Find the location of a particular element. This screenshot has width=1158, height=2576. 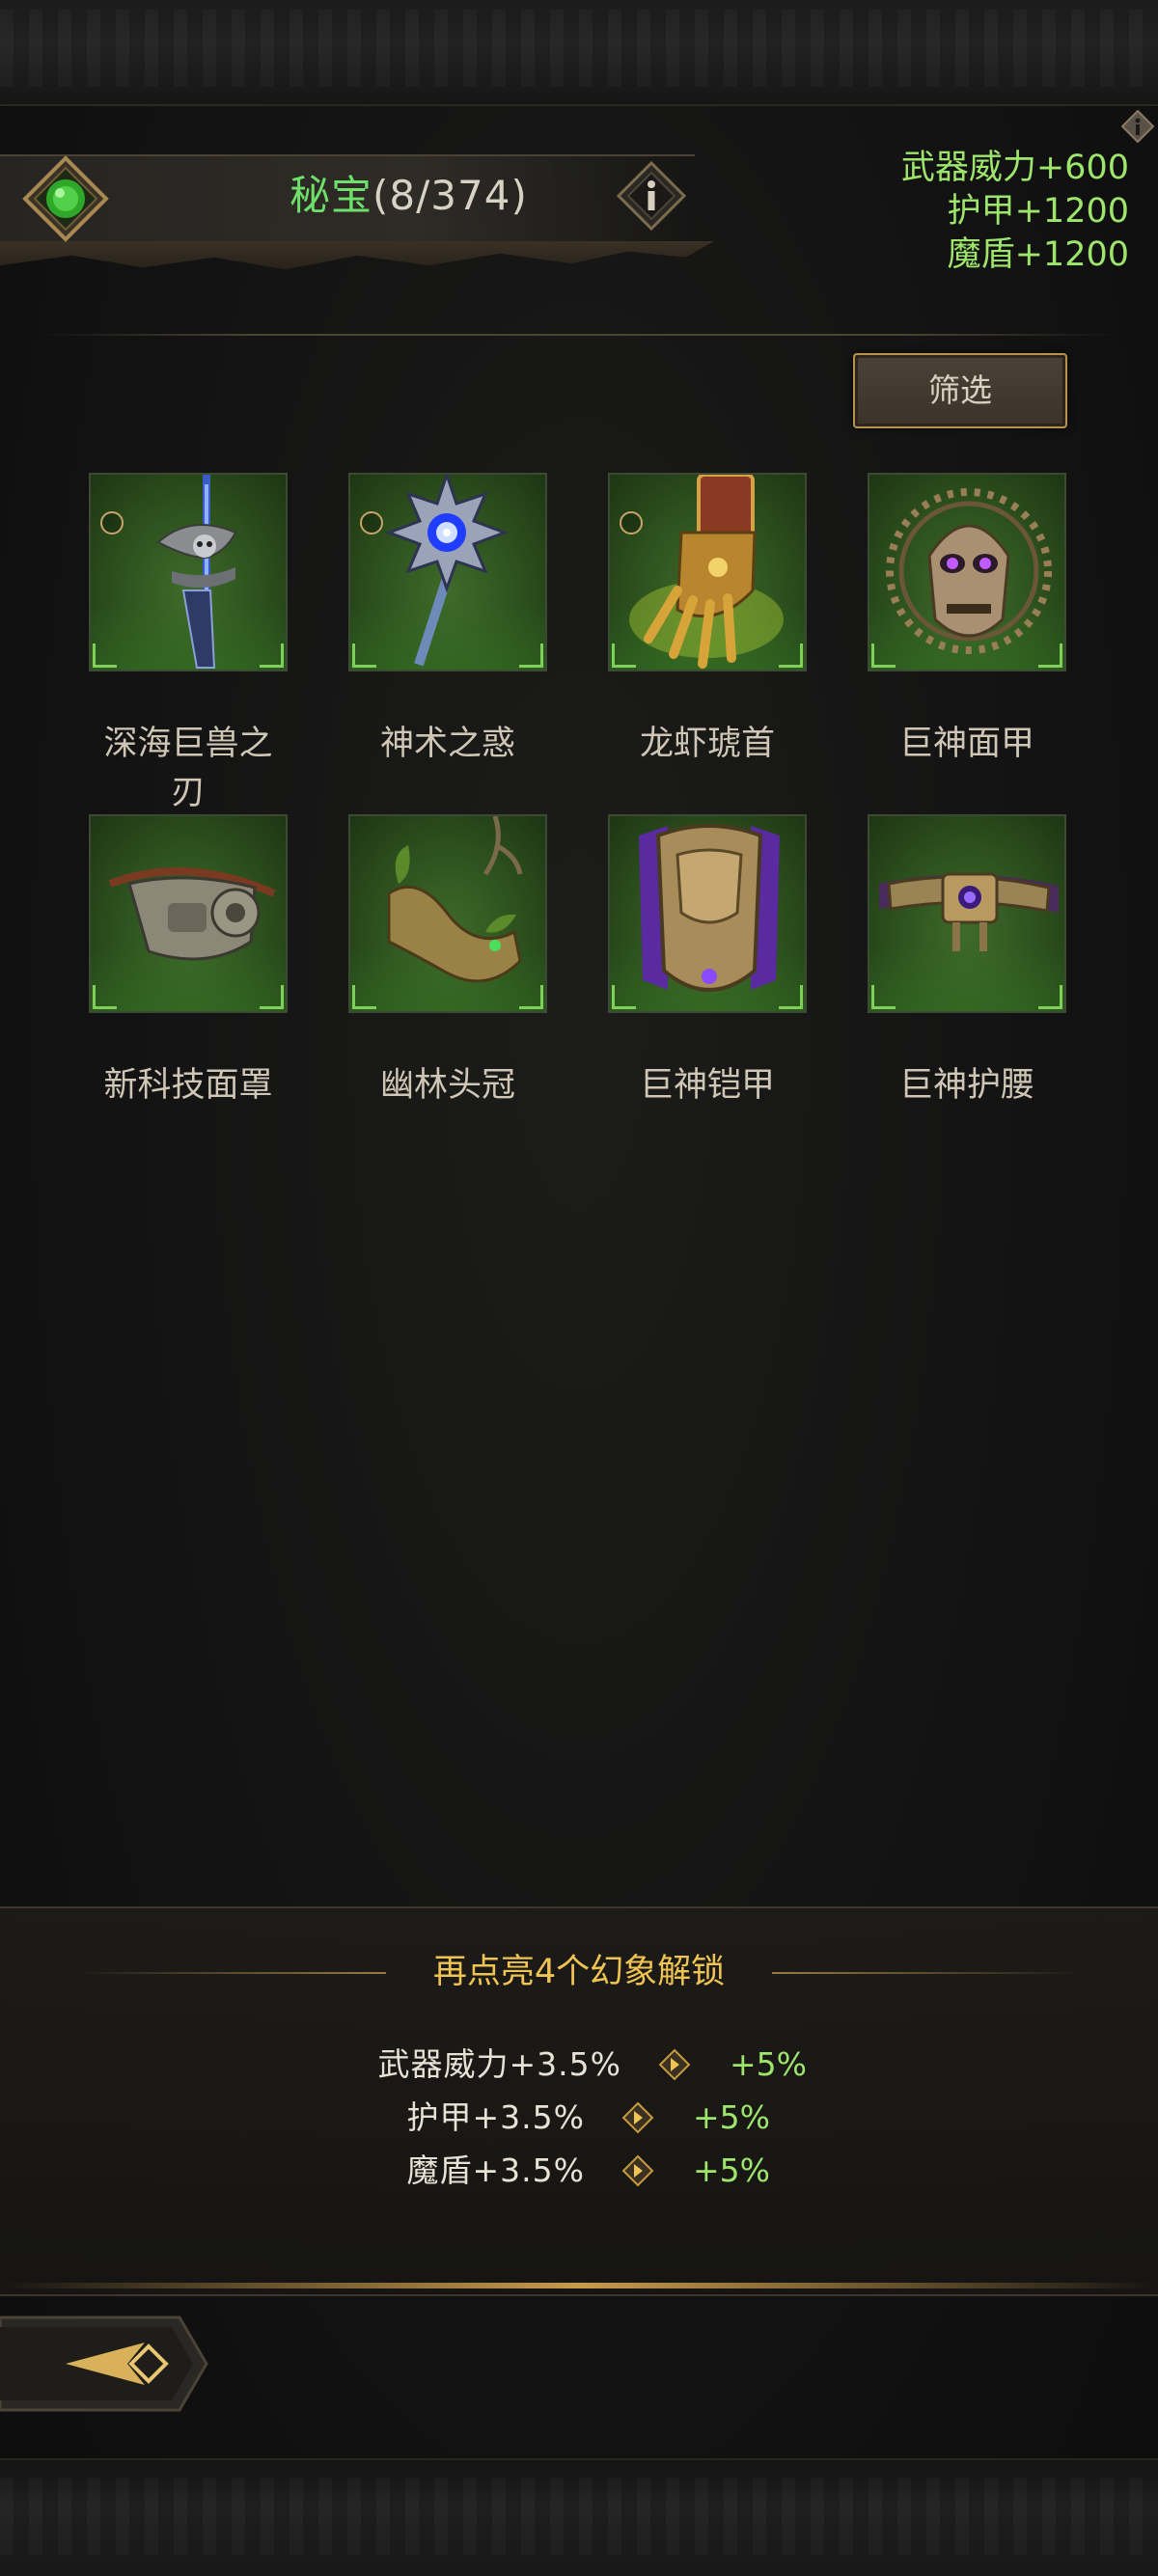

bottom-ornament is located at coordinates (579, 2517).